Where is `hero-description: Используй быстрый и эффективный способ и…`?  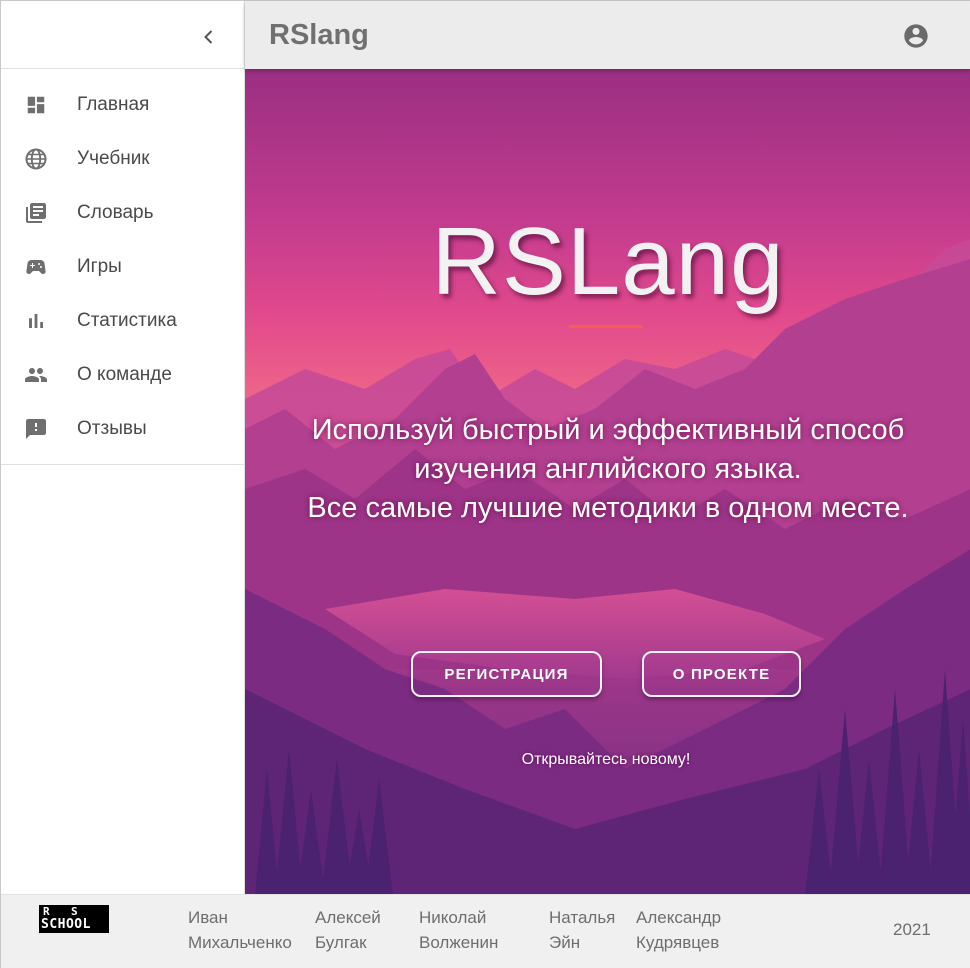 hero-description: Используй быстрый и эффективный способ и… is located at coordinates (608, 469).